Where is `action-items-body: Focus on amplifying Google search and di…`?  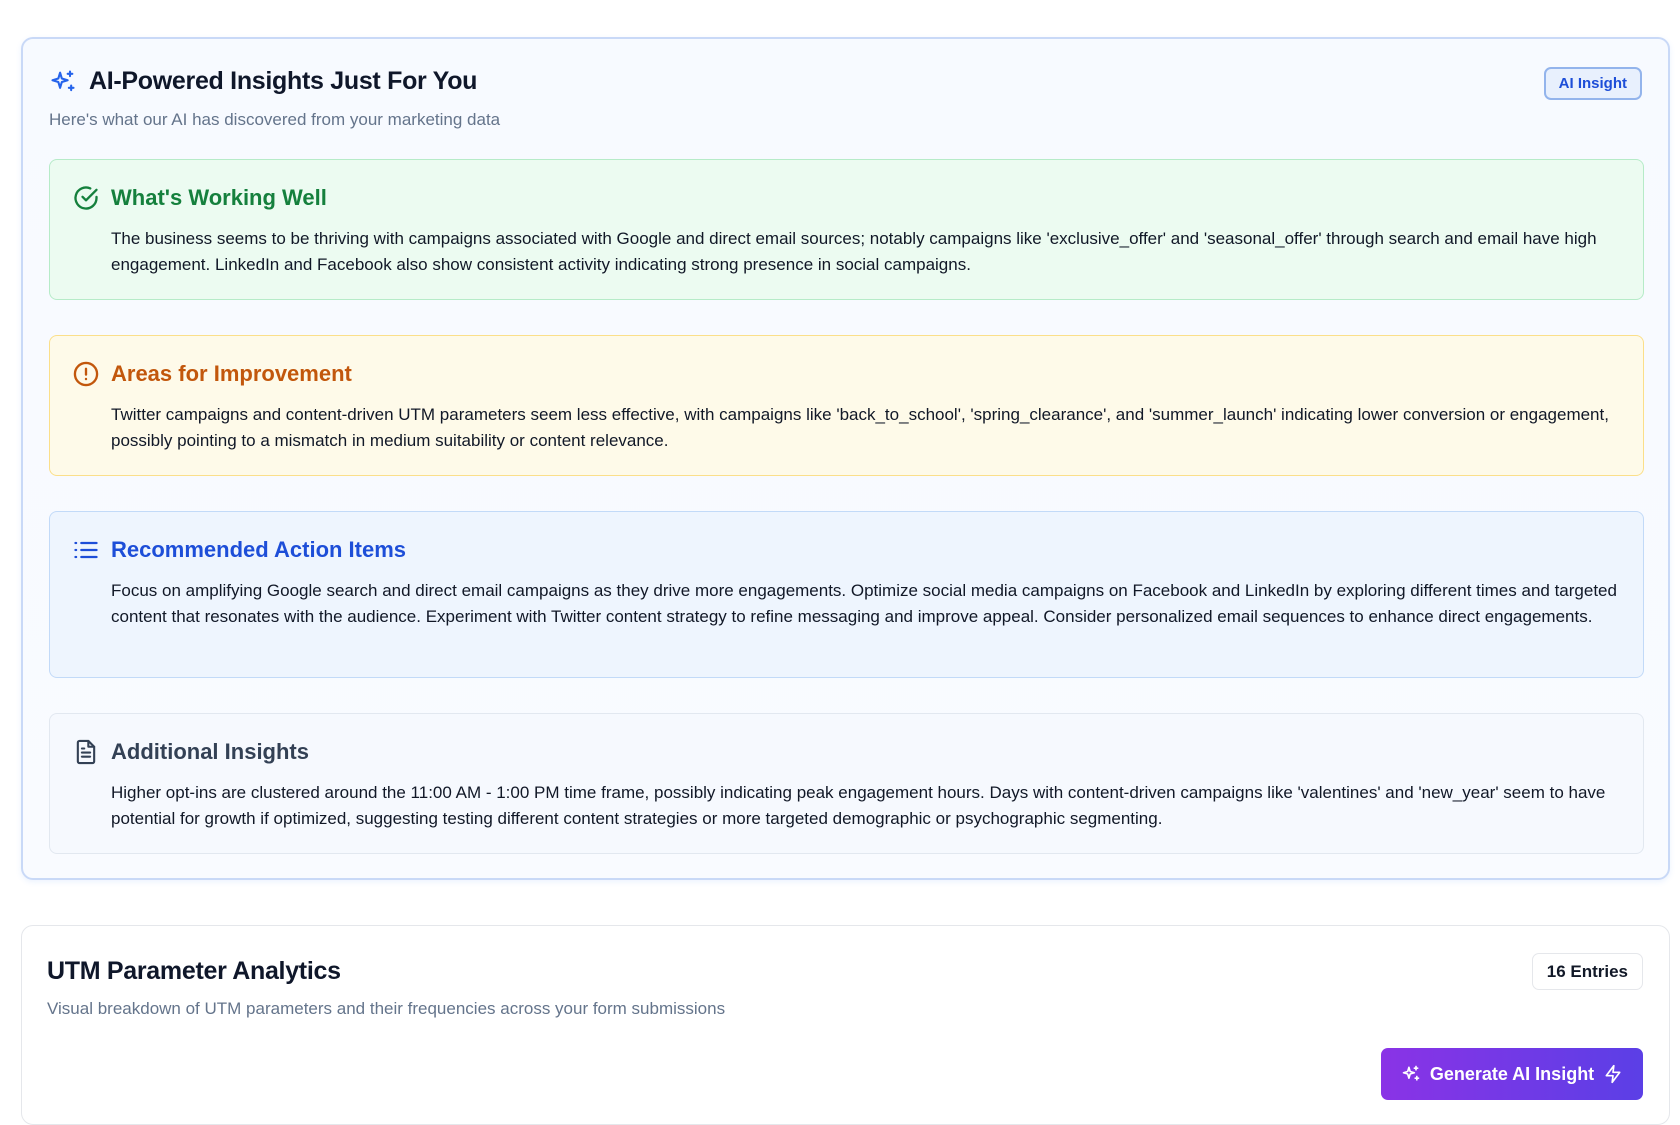
action-items-body: Focus on amplifying Google search and di… is located at coordinates (864, 603).